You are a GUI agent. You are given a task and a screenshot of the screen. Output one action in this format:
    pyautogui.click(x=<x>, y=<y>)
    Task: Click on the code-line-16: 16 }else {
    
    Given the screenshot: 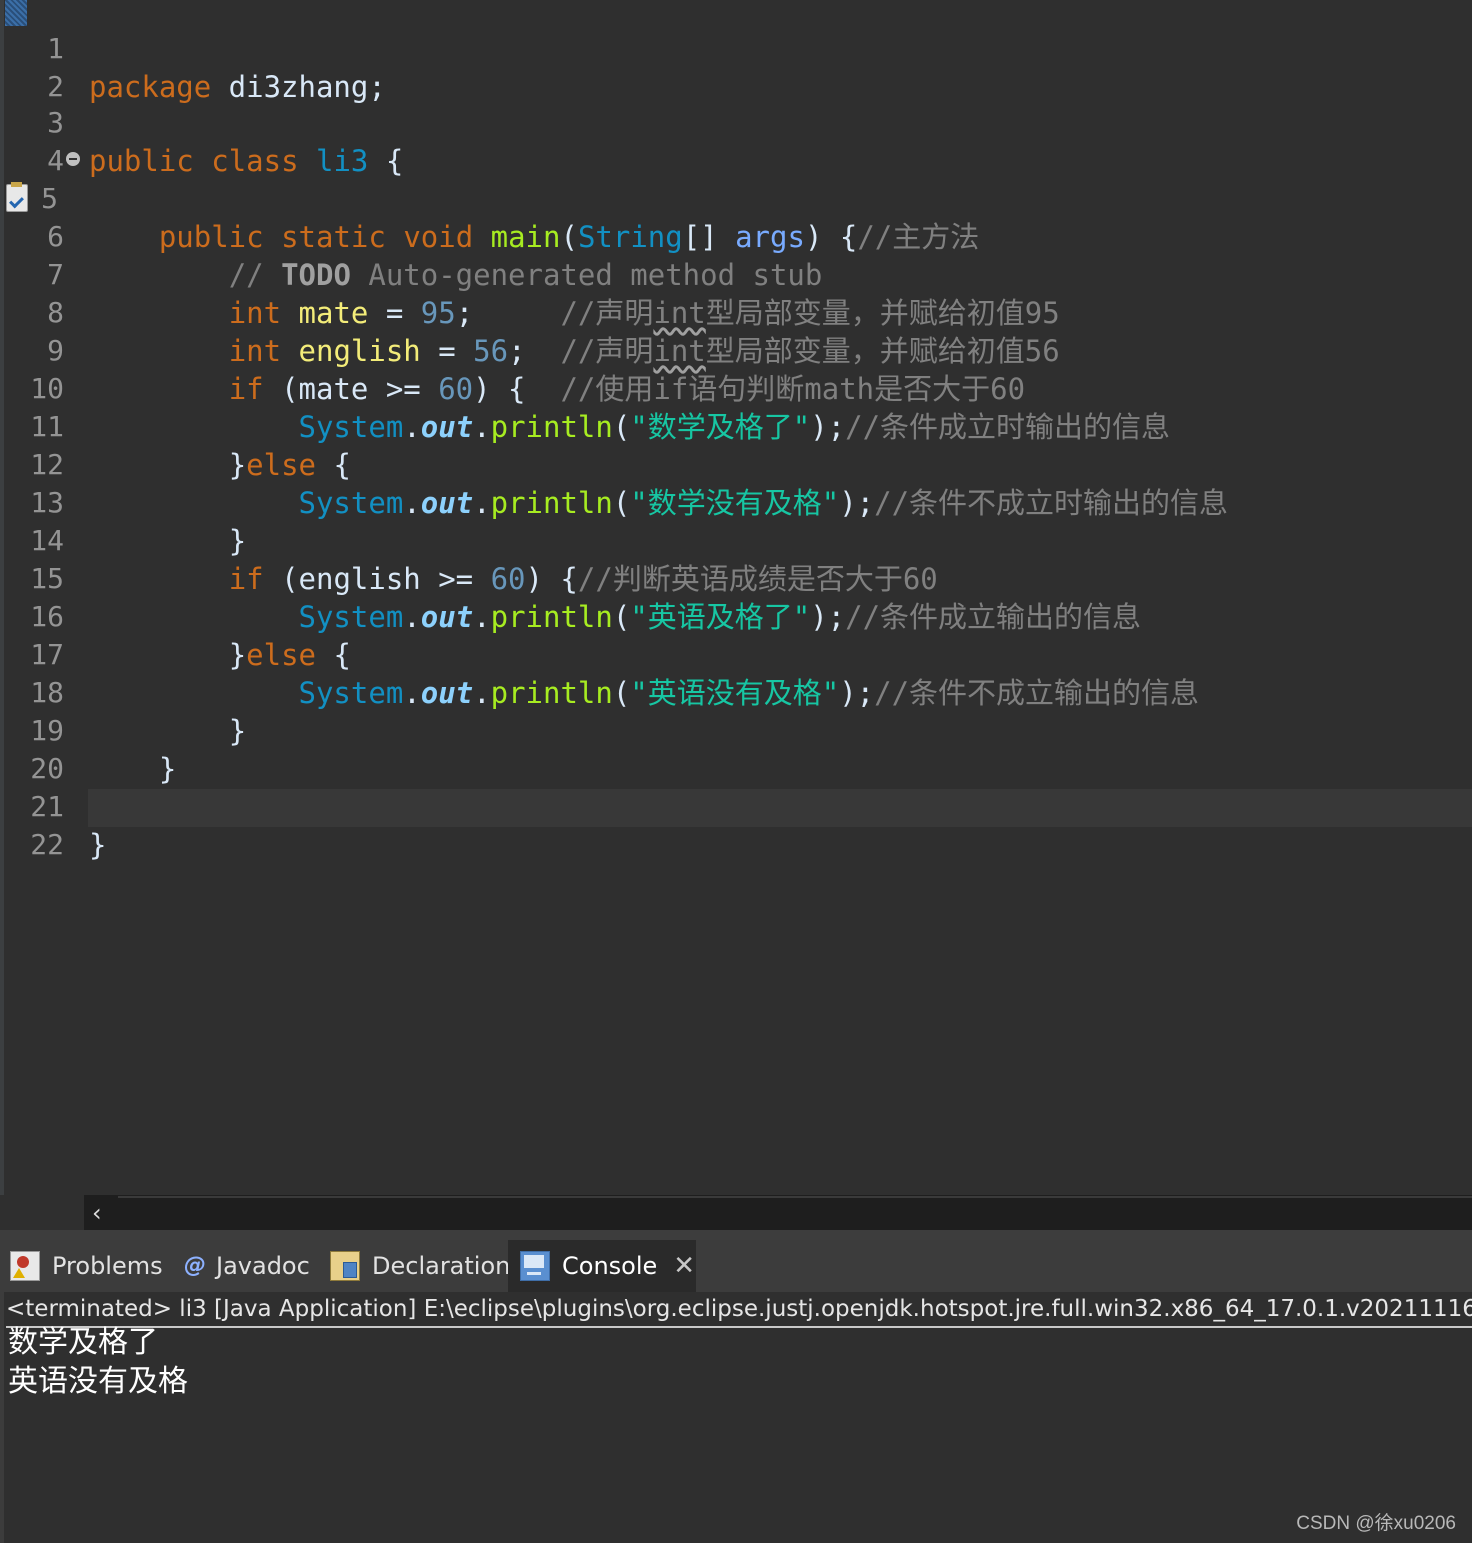 What is the action you would take?
    pyautogui.click(x=736, y=616)
    